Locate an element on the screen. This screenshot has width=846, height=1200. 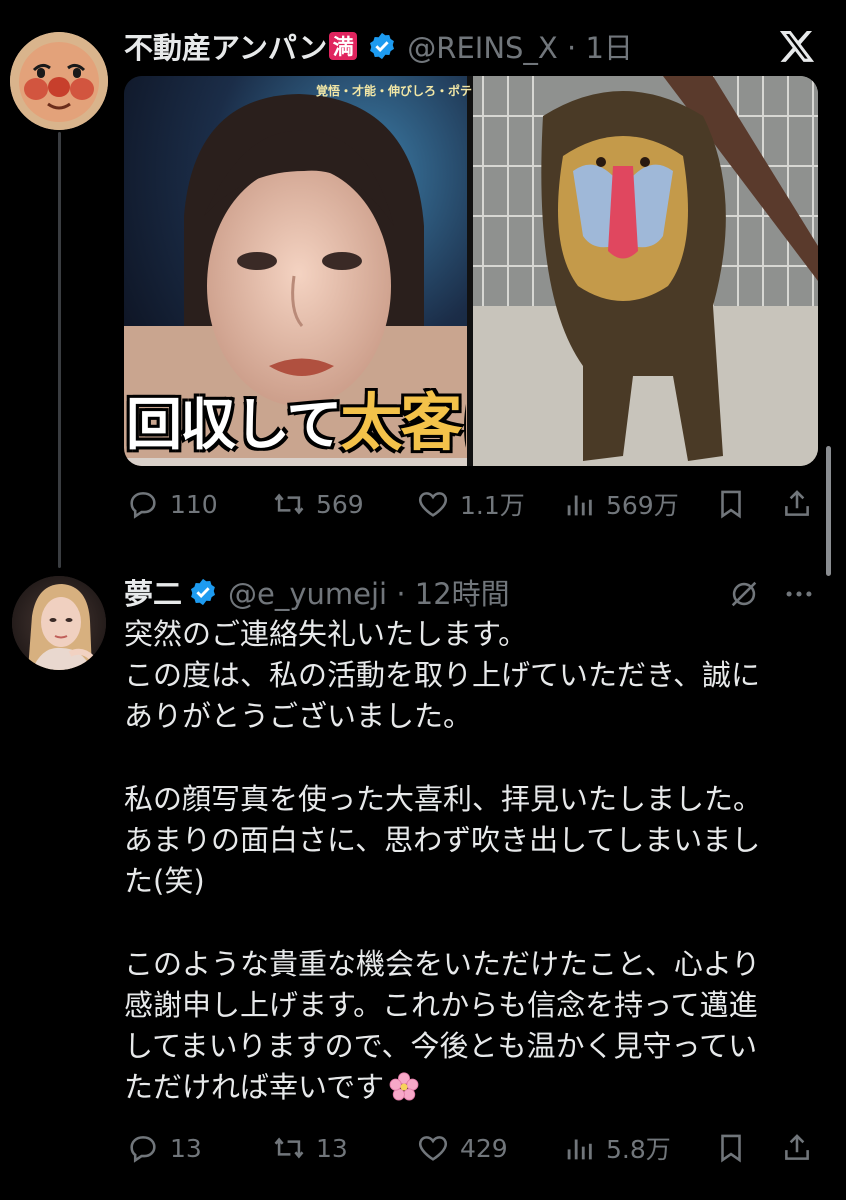
anpanman-avatar-image is located at coordinates (59, 81).